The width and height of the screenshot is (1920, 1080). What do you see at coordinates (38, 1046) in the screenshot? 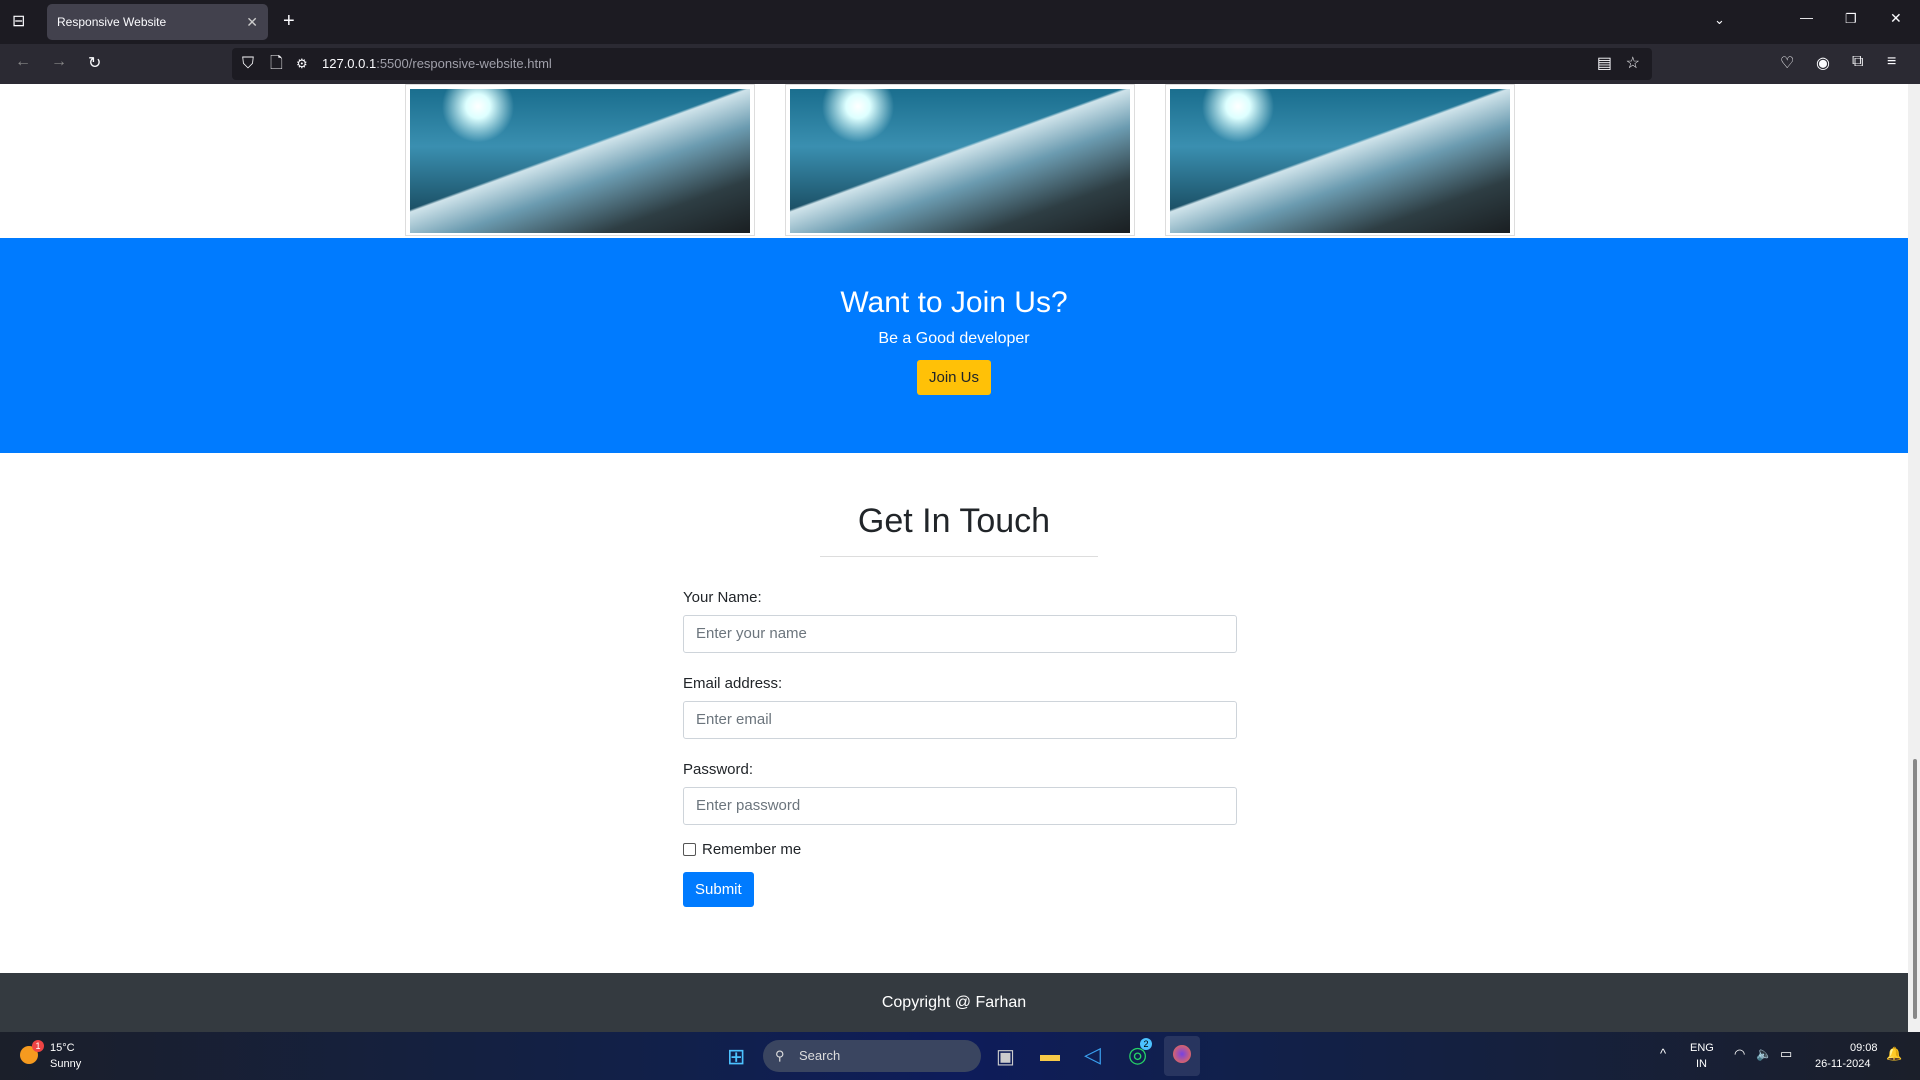
I see `weather-badge: 1` at bounding box center [38, 1046].